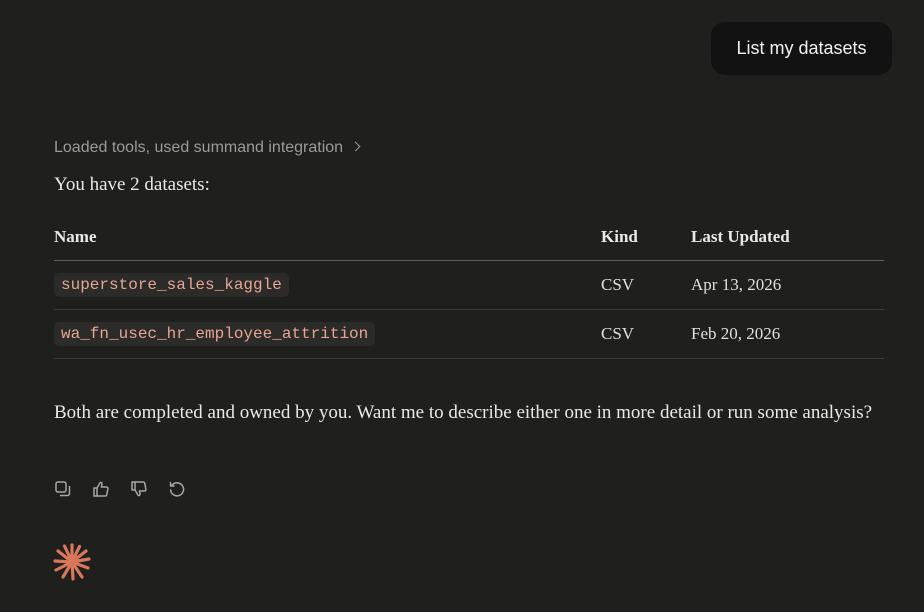 Image resolution: width=924 pixels, height=612 pixels. Describe the element at coordinates (740, 236) in the screenshot. I see `header-last-updated: Last Updated` at that location.